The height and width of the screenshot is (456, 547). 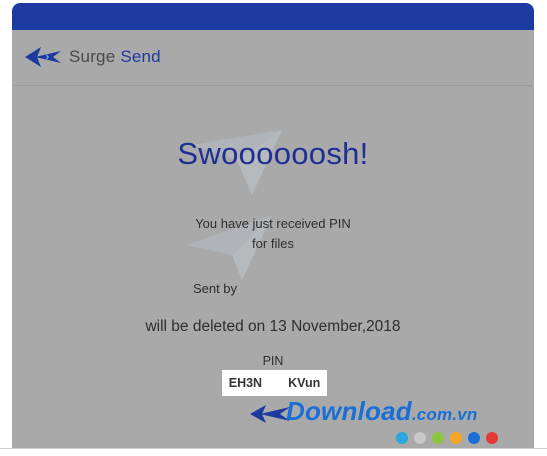 What do you see at coordinates (273, 58) in the screenshot?
I see `email-header: Surge Send` at bounding box center [273, 58].